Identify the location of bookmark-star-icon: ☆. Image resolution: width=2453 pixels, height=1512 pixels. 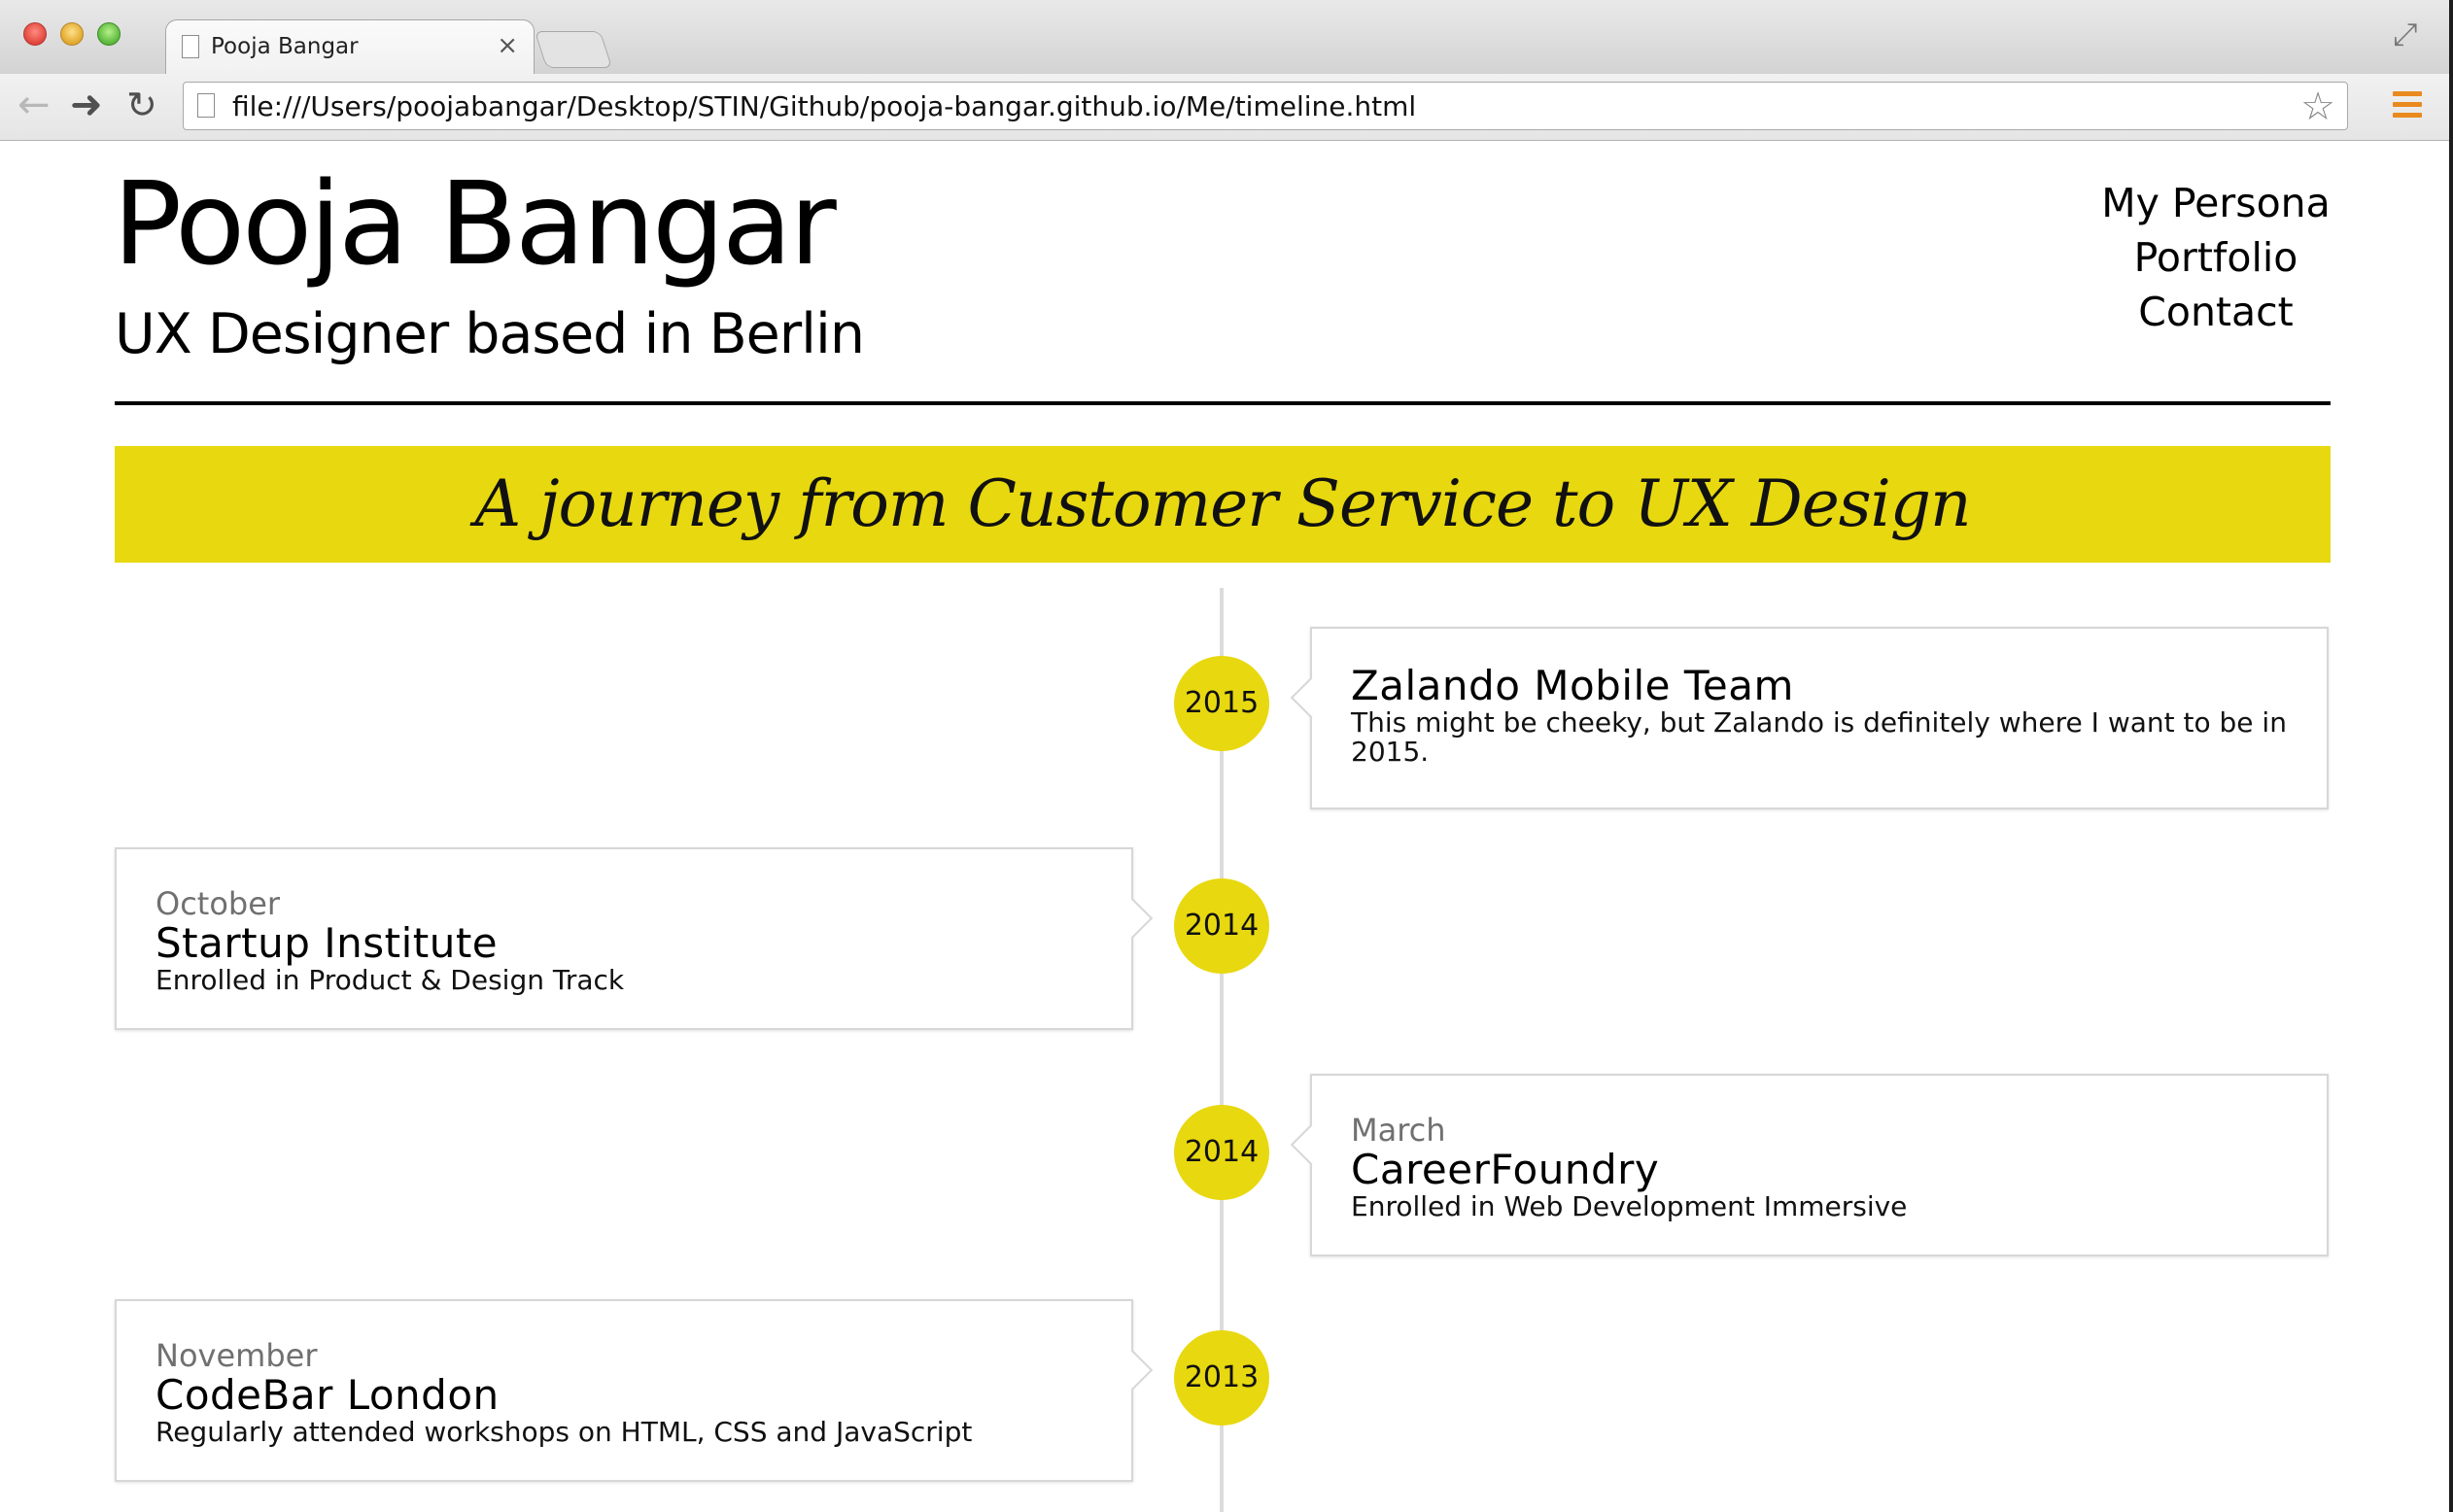
(2318, 107).